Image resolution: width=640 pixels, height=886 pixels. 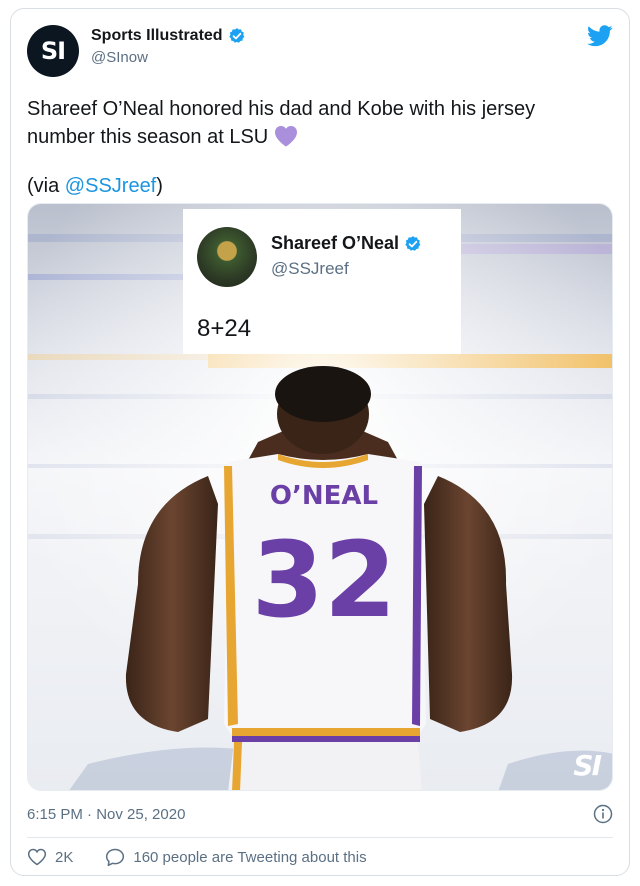 I want to click on tweet-timestamp: 6:15 PM · Nov 25, 2020, so click(x=106, y=814).